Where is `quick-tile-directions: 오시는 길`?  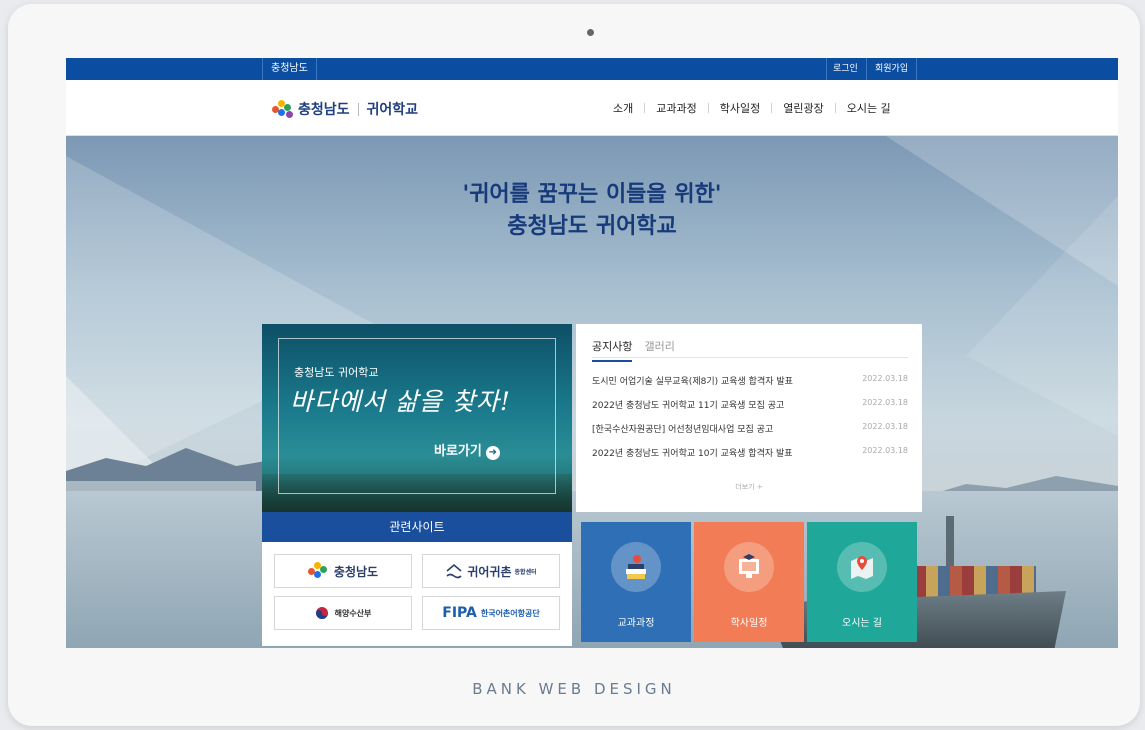 quick-tile-directions: 오시는 길 is located at coordinates (862, 582).